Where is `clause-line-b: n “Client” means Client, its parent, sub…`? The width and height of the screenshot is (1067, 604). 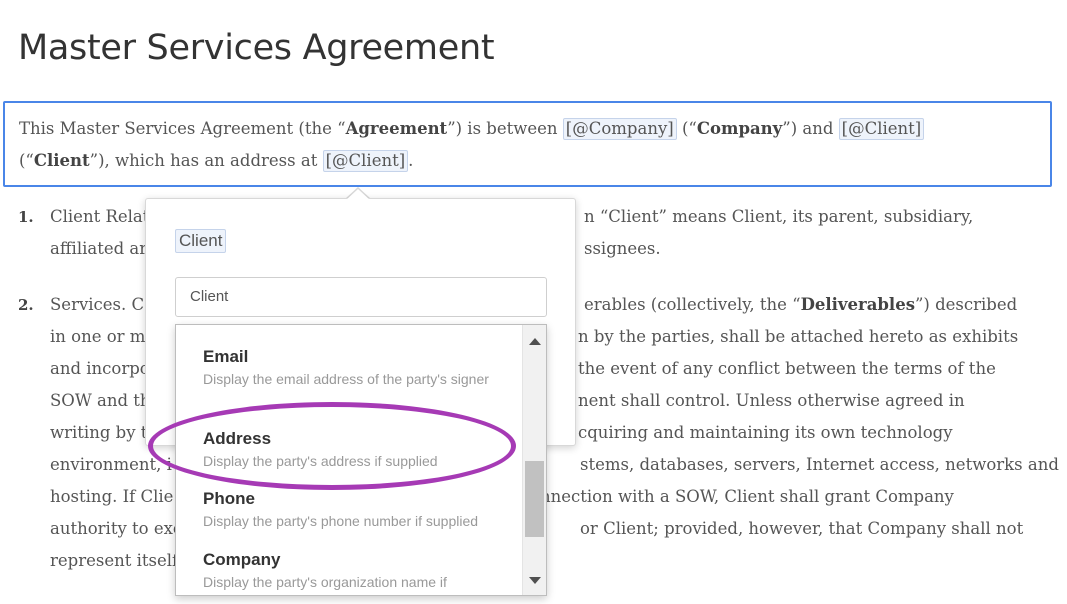 clause-line-b: n “Client” means Client, its parent, sub… is located at coordinates (779, 216).